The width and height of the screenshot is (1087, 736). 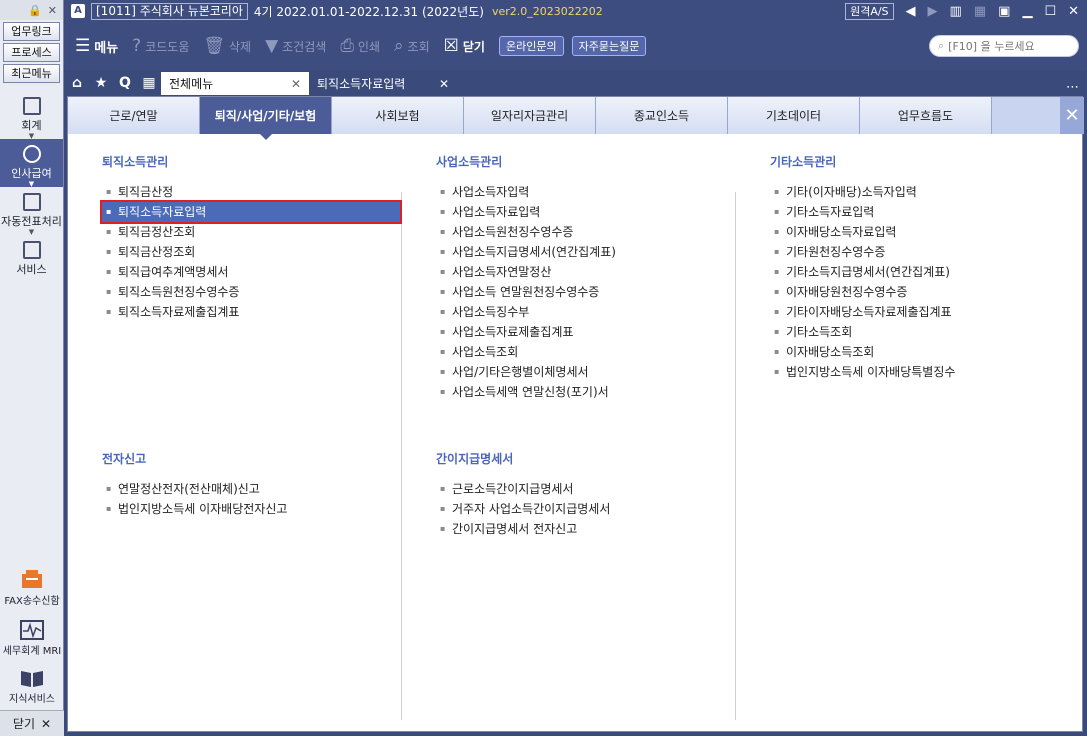 What do you see at coordinates (920, 332) in the screenshot?
I see `menu-item: 기타소득조회` at bounding box center [920, 332].